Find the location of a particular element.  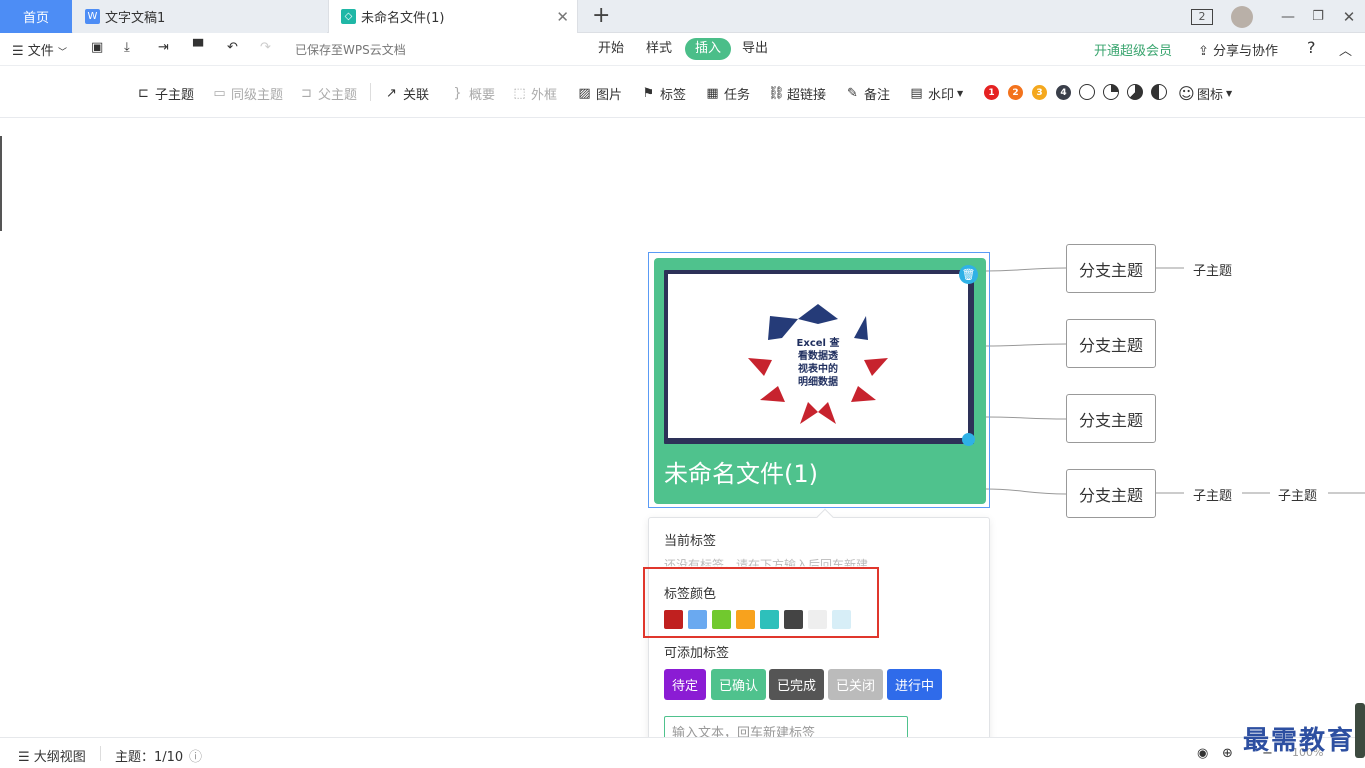

side-grip is located at coordinates (1360, 730).